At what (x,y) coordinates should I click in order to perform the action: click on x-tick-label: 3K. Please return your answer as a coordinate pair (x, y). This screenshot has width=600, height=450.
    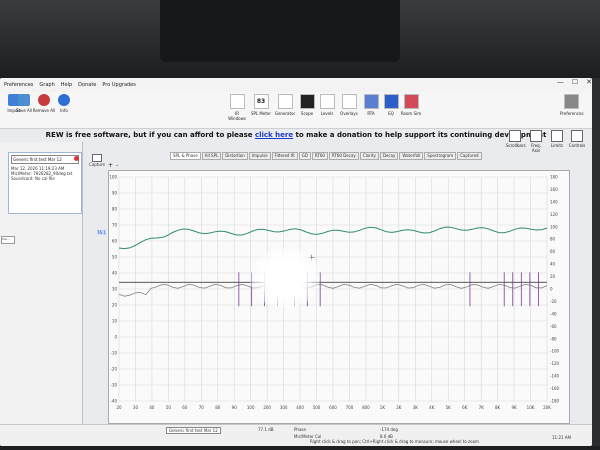
    Looking at the image, I should click on (416, 407).